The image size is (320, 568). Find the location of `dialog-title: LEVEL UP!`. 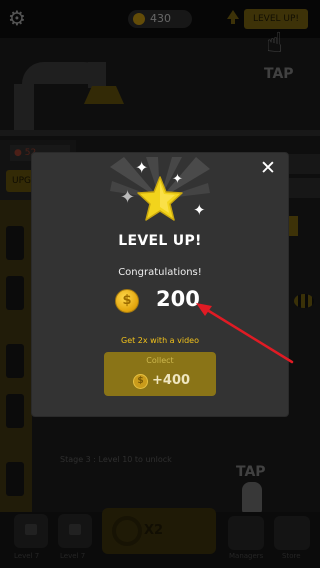

dialog-title: LEVEL UP! is located at coordinates (160, 241).